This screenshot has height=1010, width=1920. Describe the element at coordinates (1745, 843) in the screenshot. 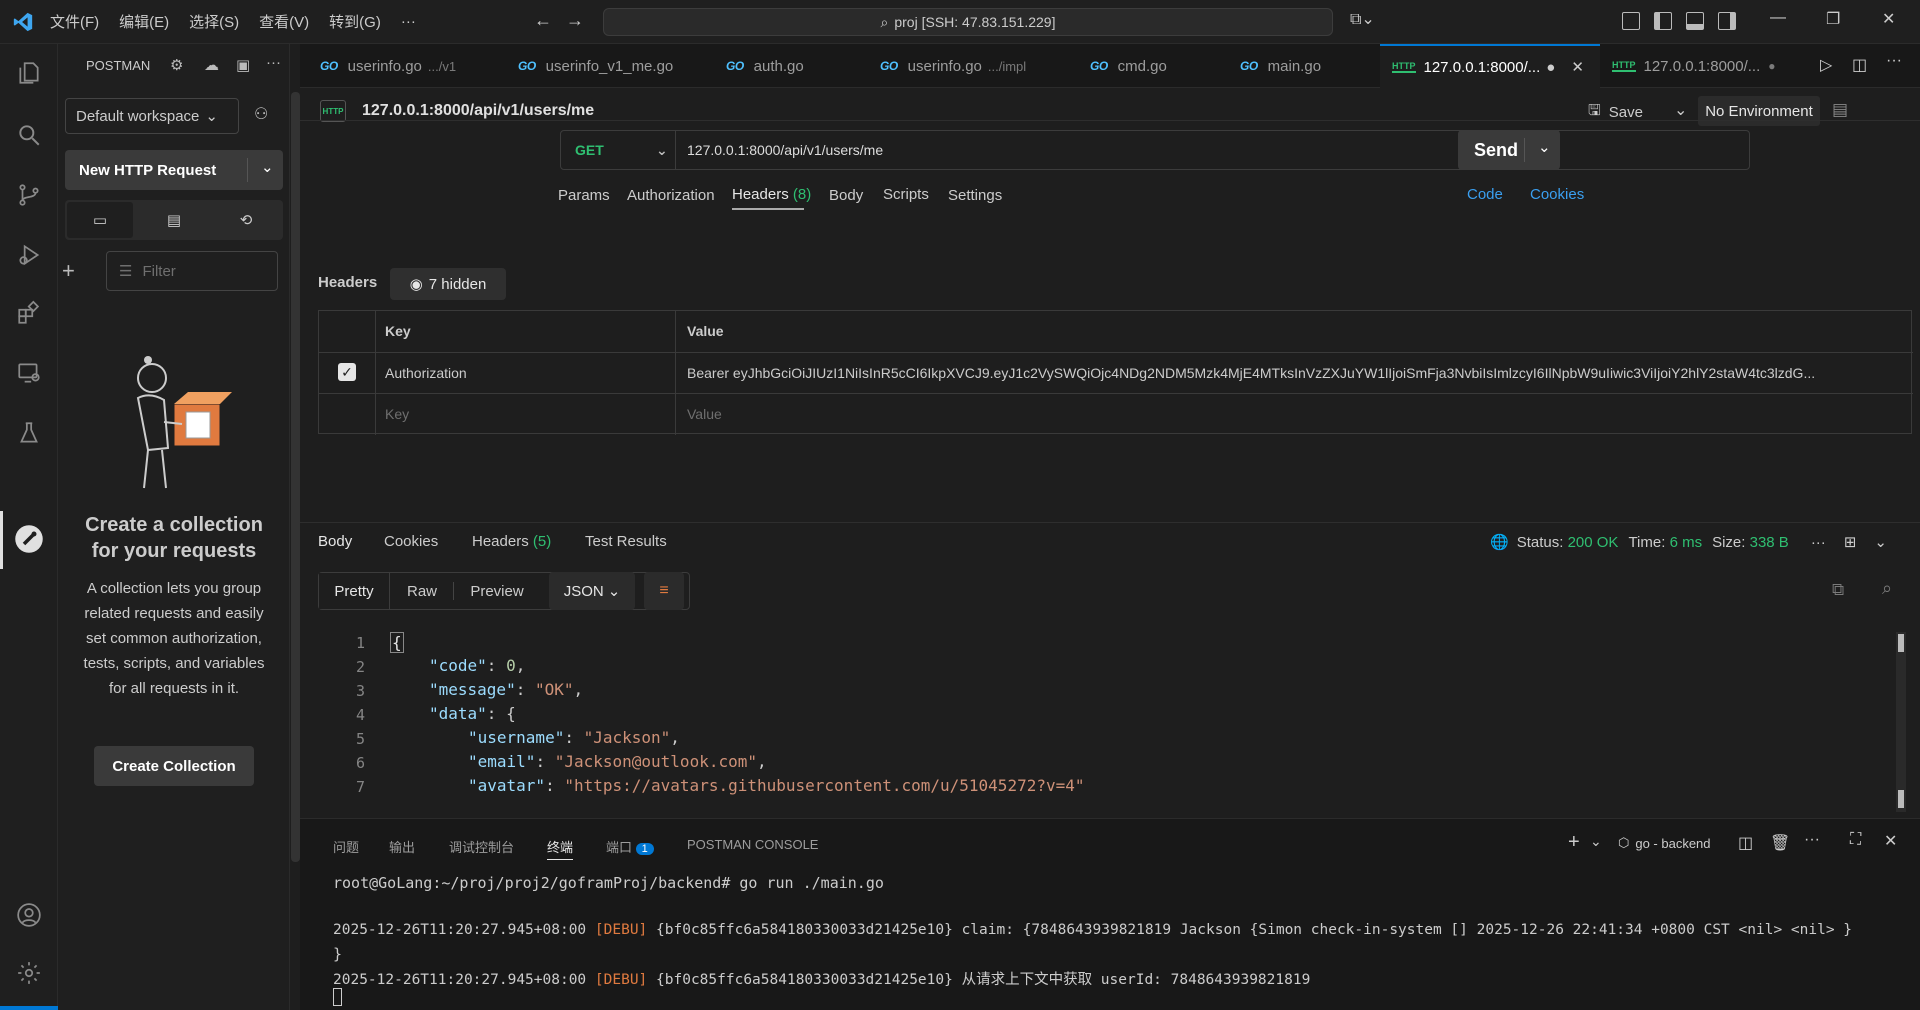

I see `split-terminal-icon: ◫` at that location.